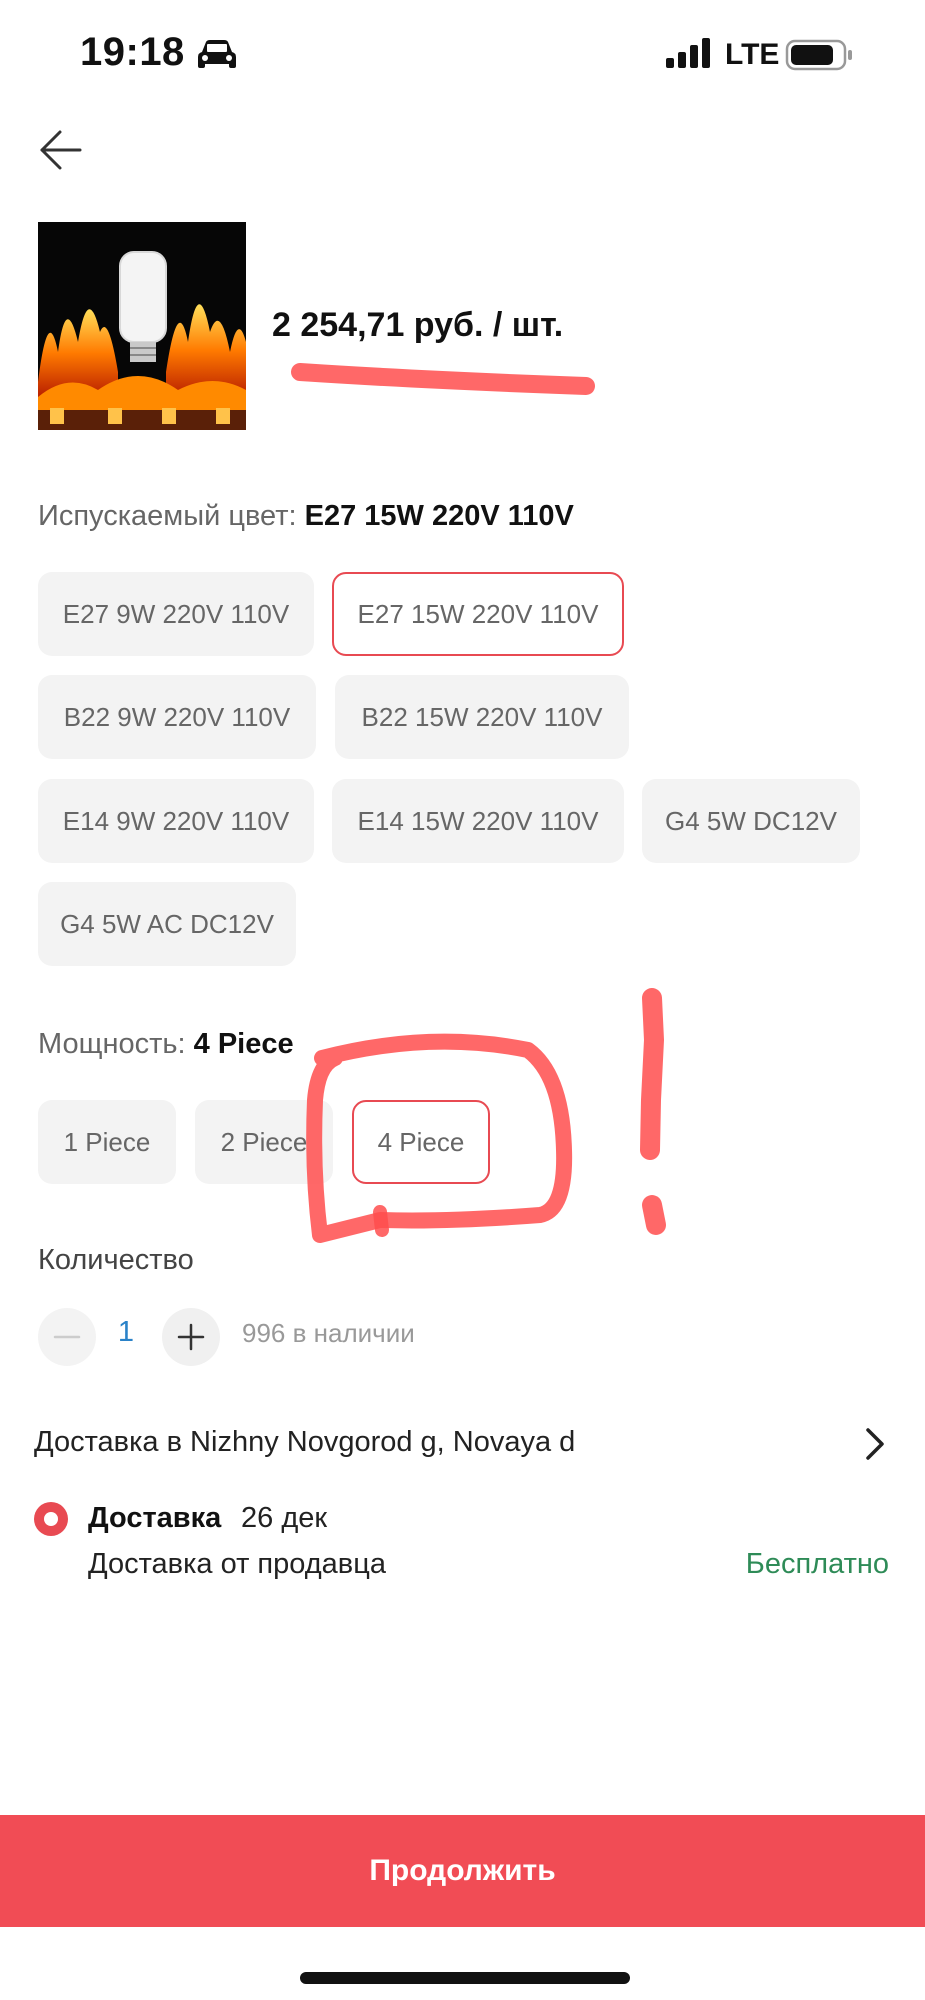 The height and width of the screenshot is (2000, 925). What do you see at coordinates (328, 1333) in the screenshot?
I see `stock-count: 996 в наличии` at bounding box center [328, 1333].